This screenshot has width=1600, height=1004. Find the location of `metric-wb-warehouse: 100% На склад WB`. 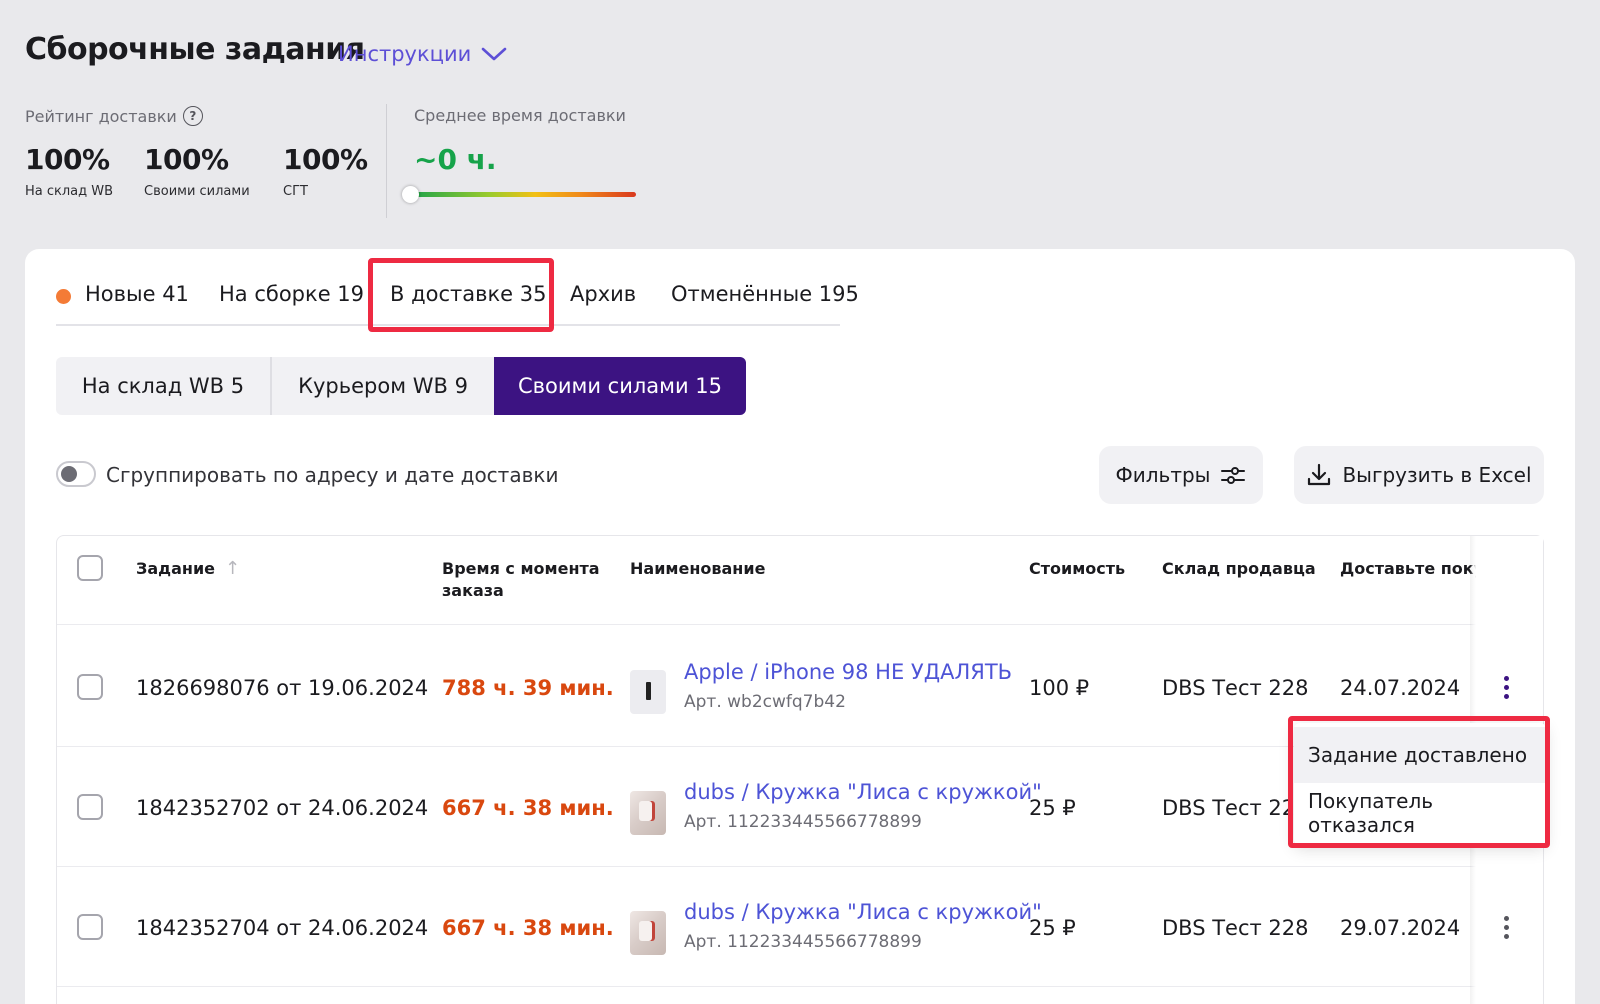

metric-wb-warehouse: 100% На склад WB is located at coordinates (69, 171).